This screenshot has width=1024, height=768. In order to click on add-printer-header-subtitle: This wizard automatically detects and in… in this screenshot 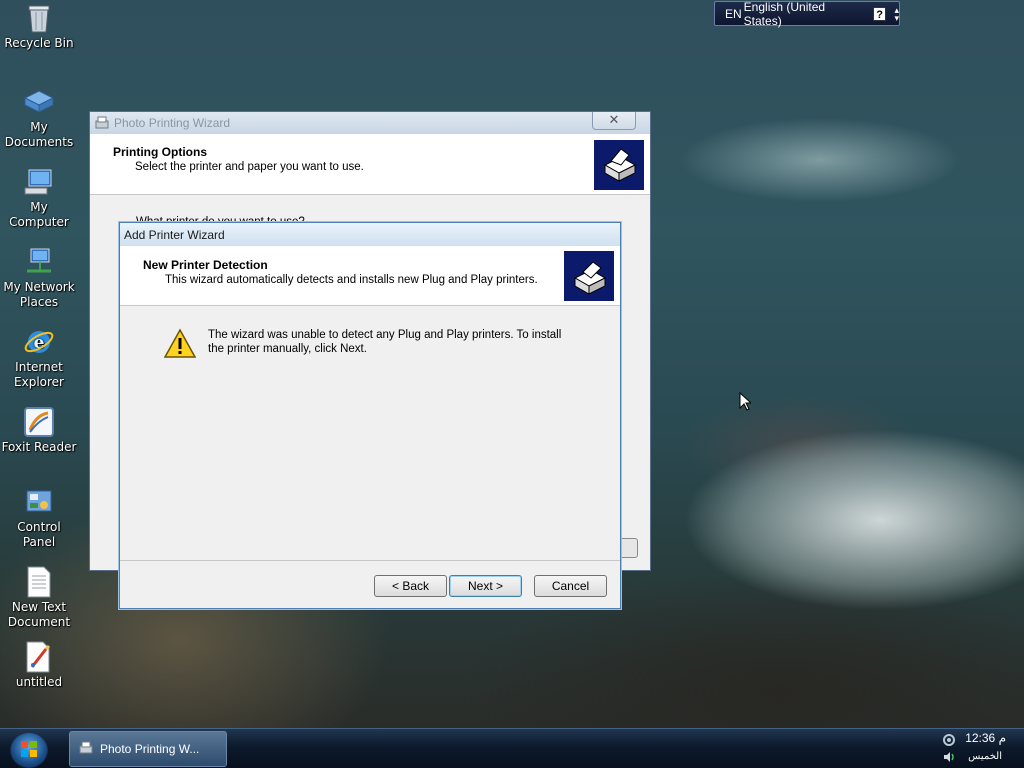, I will do `click(351, 280)`.